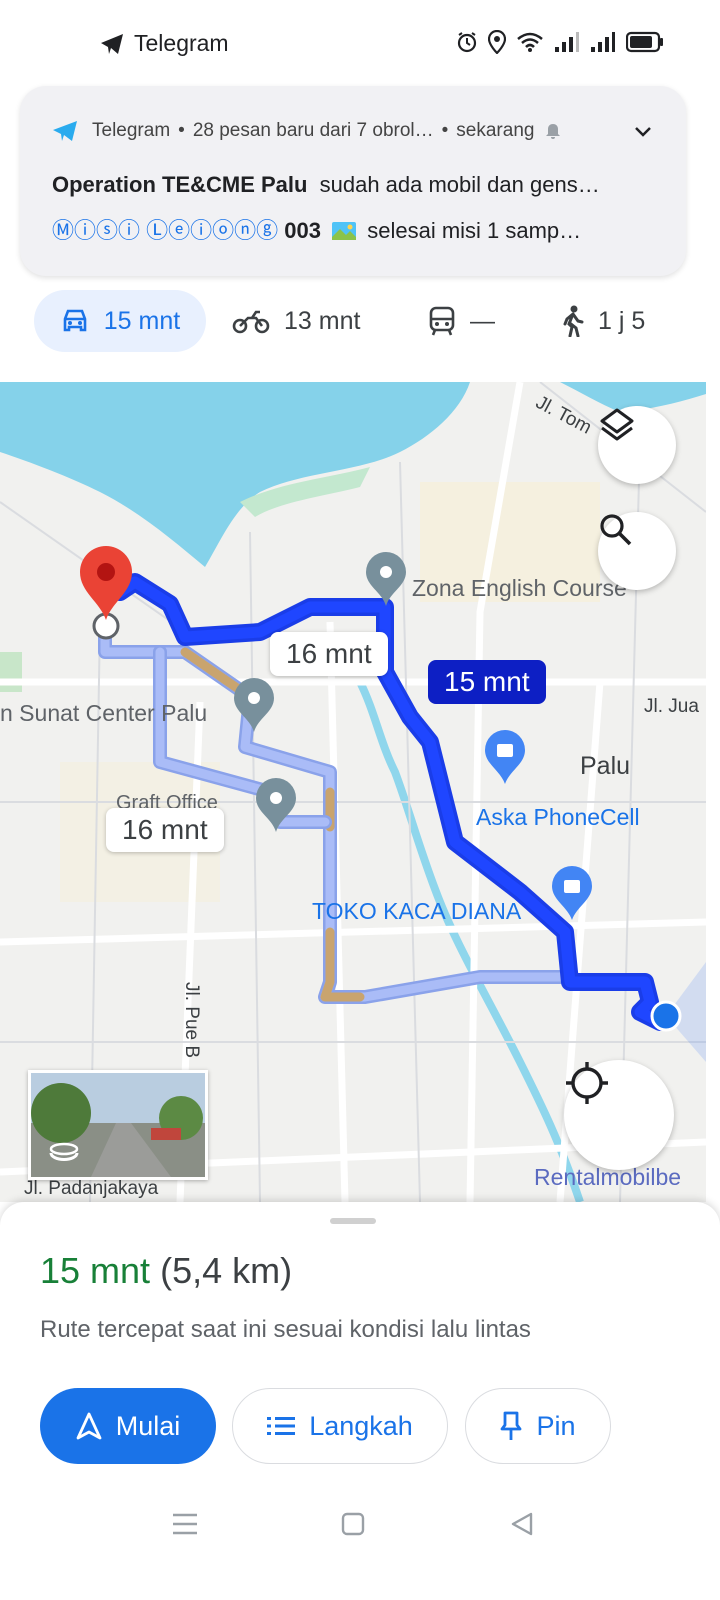 Image resolution: width=720 pixels, height=1600 pixels. I want to click on destination-pin, so click(106, 583).